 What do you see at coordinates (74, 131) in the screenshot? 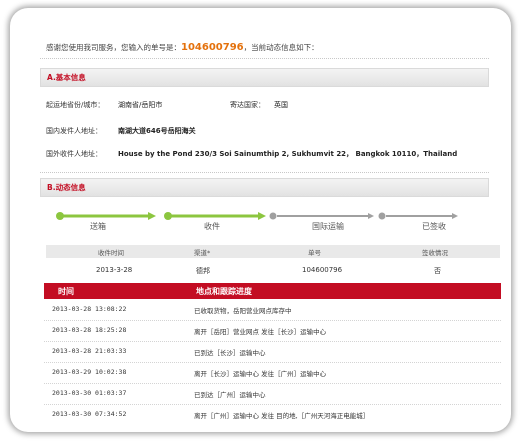
I see `sender-label: 国内发件人地址：` at bounding box center [74, 131].